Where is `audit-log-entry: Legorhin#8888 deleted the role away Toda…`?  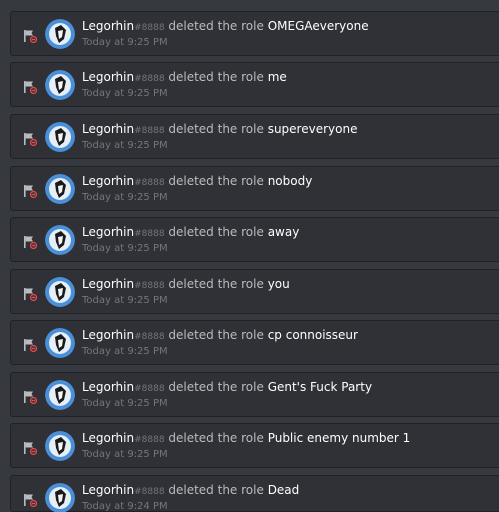 audit-log-entry: Legorhin#8888 deleted the role away Toda… is located at coordinates (254, 239).